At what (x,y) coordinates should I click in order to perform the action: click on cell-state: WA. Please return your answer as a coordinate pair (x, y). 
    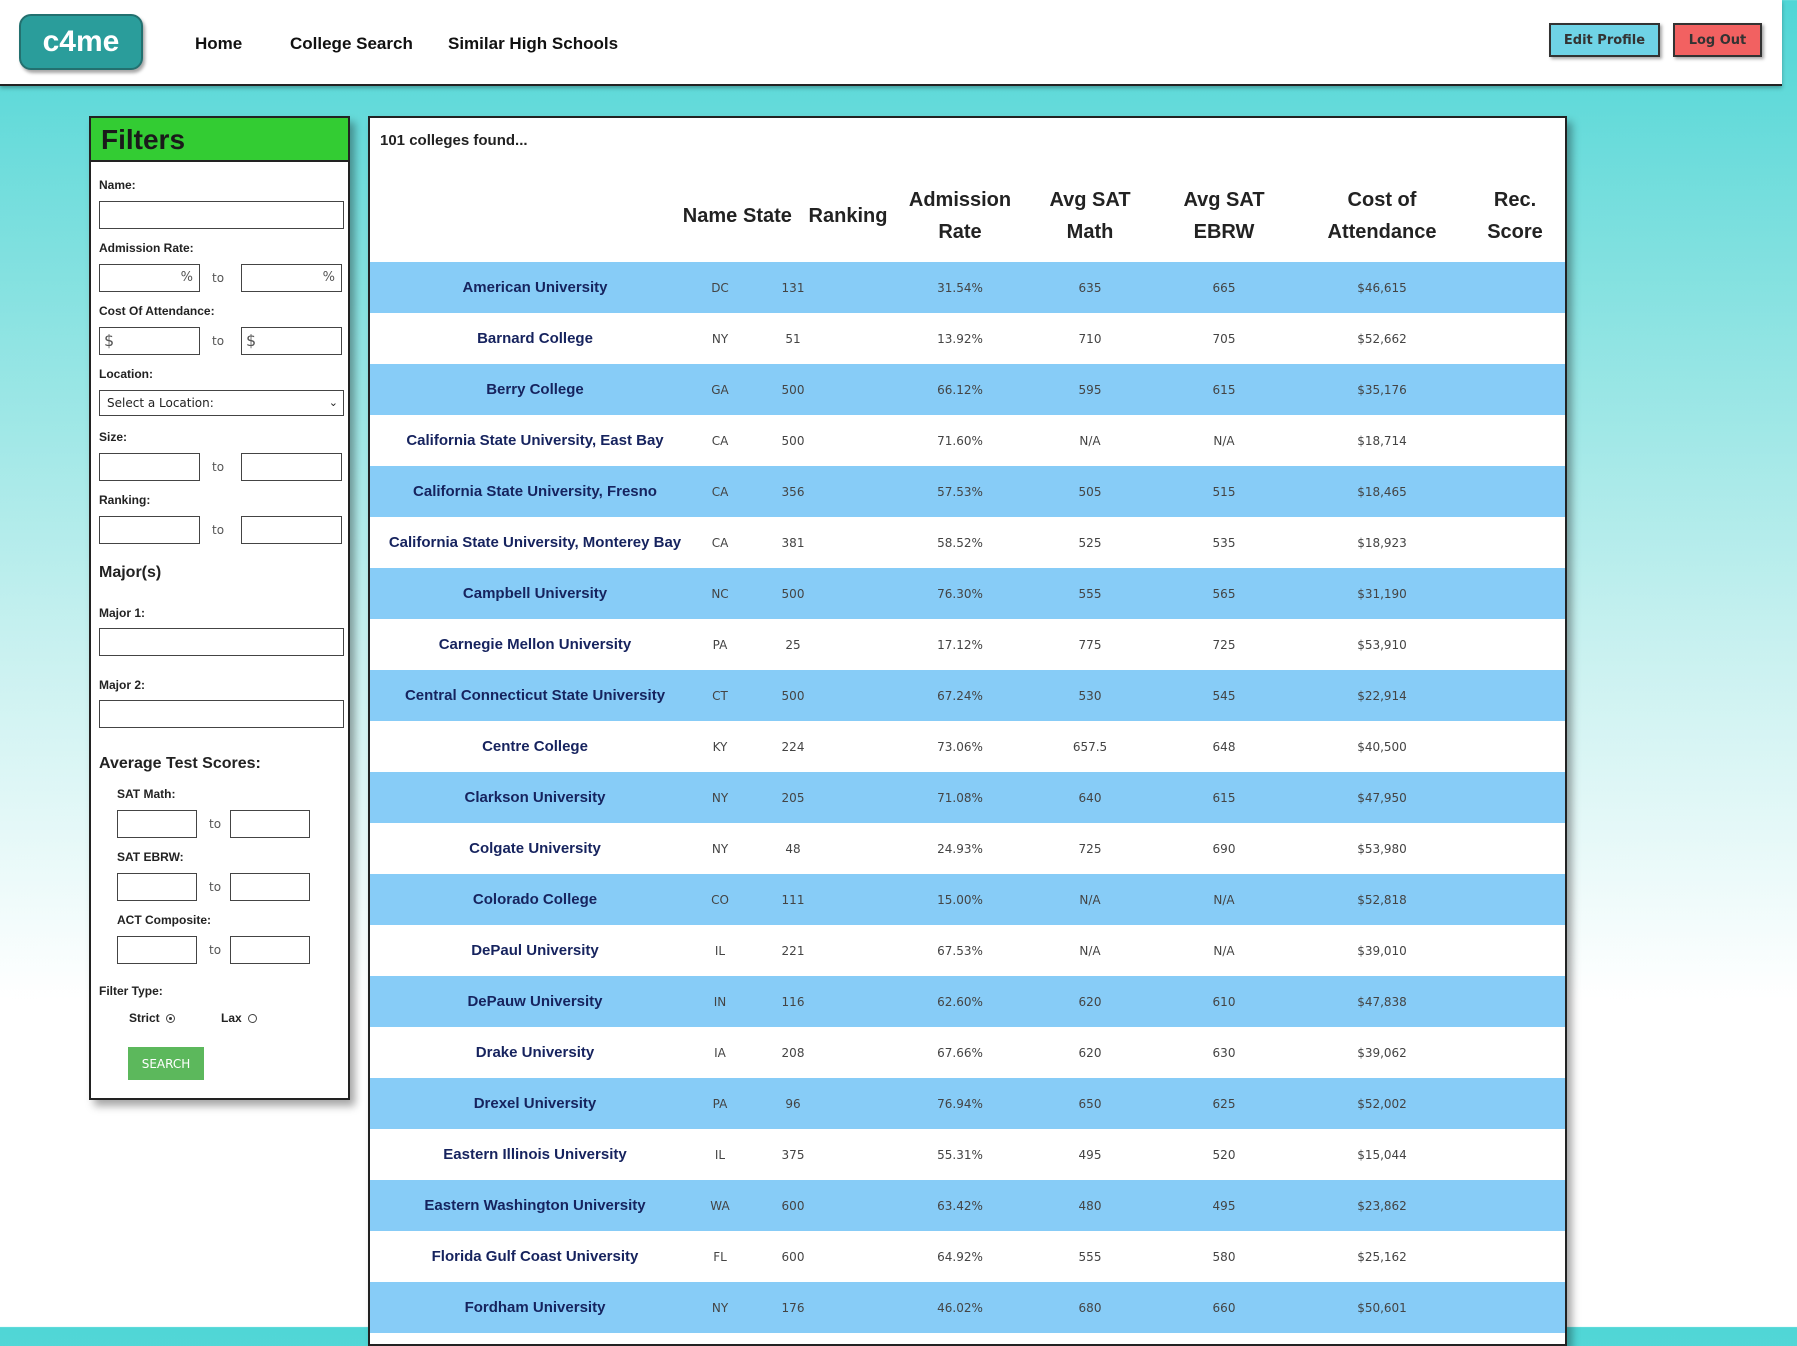
    Looking at the image, I should click on (720, 1205).